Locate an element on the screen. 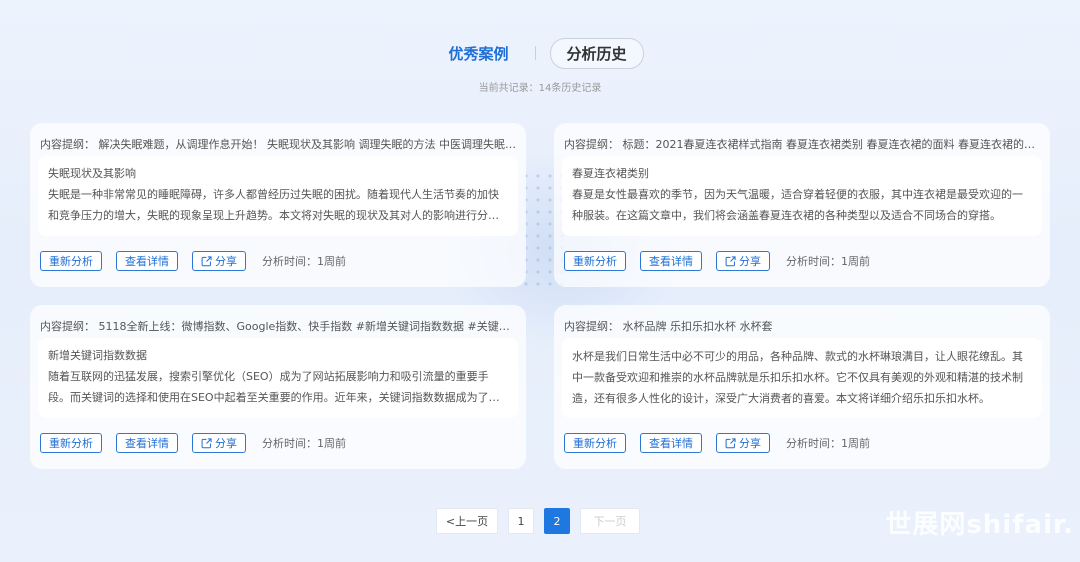 This screenshot has width=1080, height=562. tab-bar: 优秀案例 分析历史 is located at coordinates (540, 53).